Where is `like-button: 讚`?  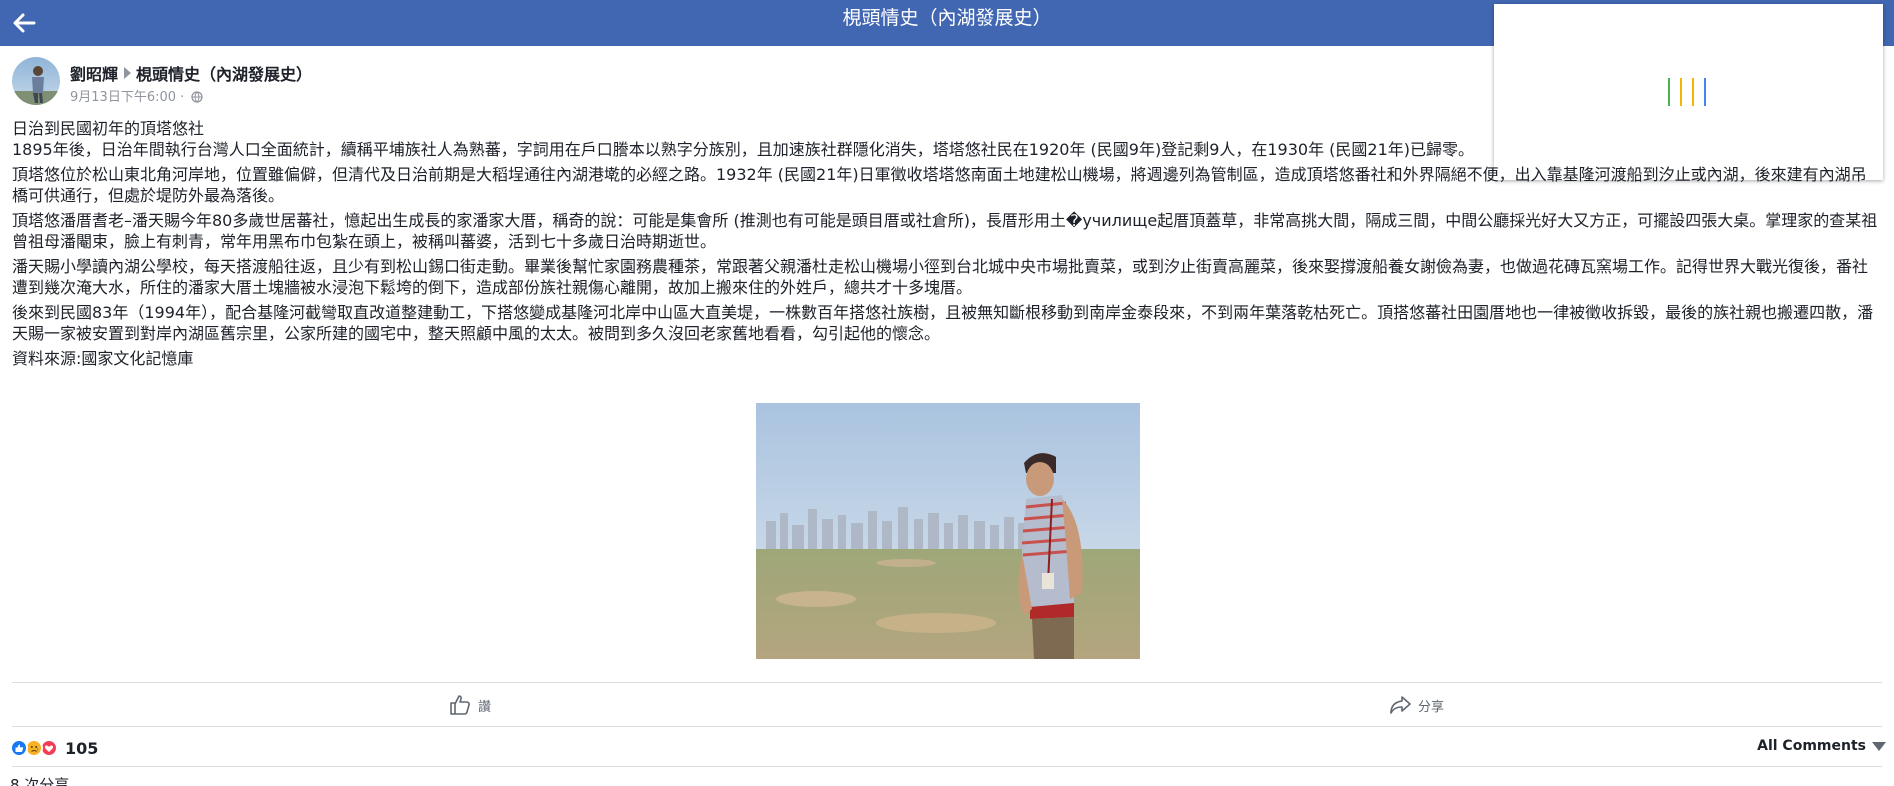 like-button: 讚 is located at coordinates (469, 705).